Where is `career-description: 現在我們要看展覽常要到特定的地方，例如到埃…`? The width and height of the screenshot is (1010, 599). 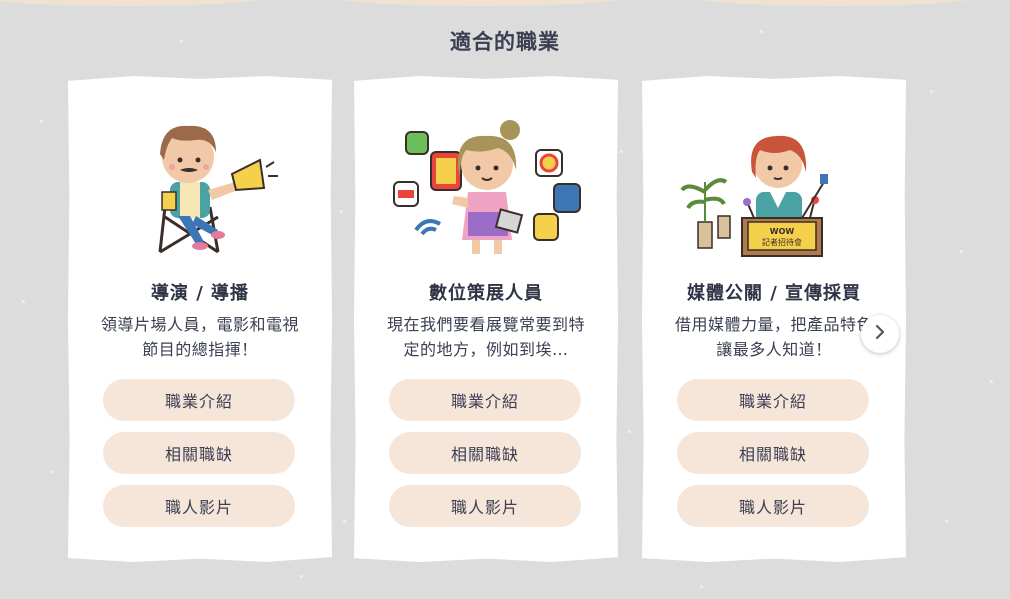 career-description: 現在我們要看展覽常要到特定的地方，例如到埃… is located at coordinates (485, 337).